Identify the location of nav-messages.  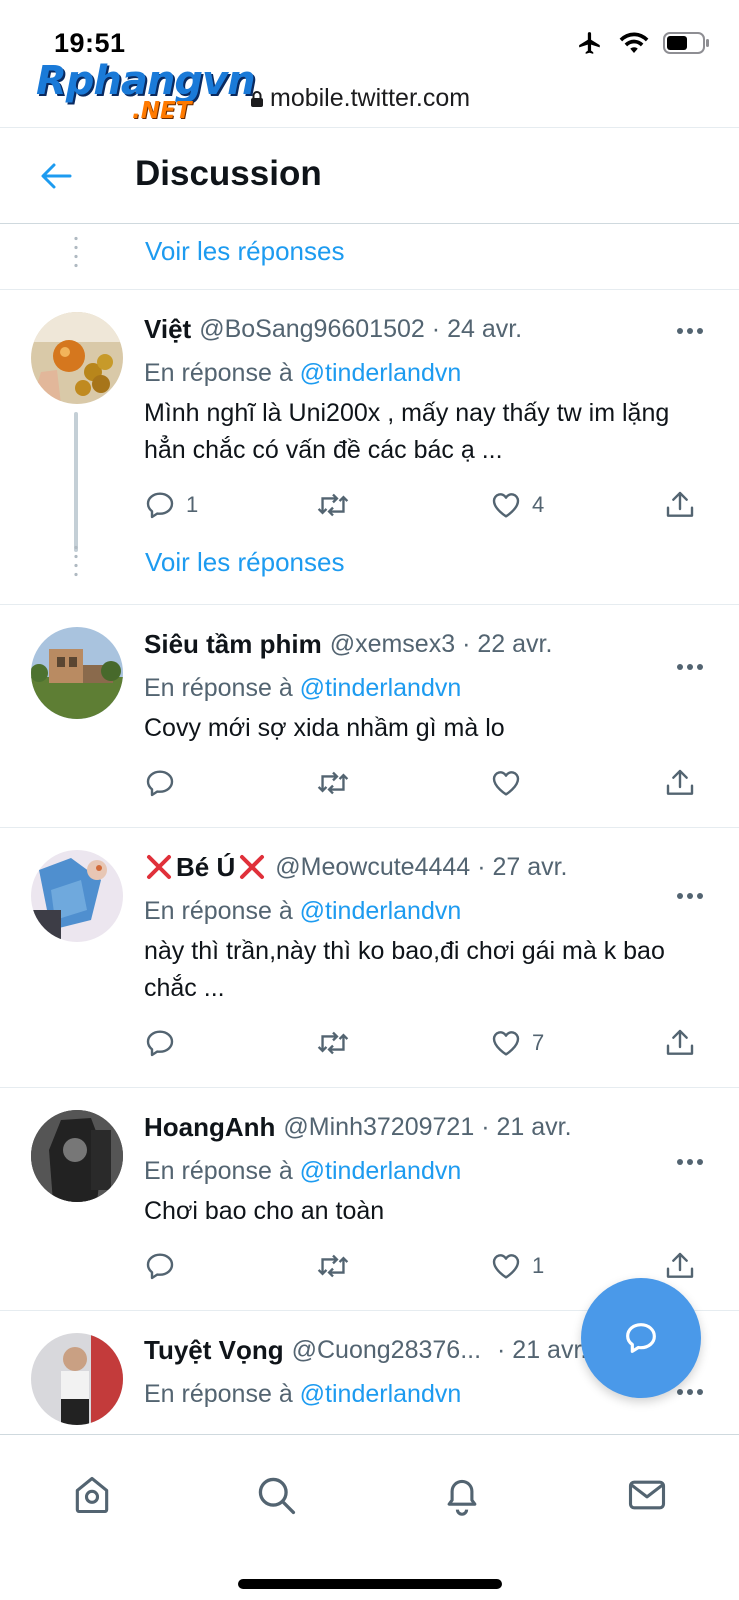
(647, 1495).